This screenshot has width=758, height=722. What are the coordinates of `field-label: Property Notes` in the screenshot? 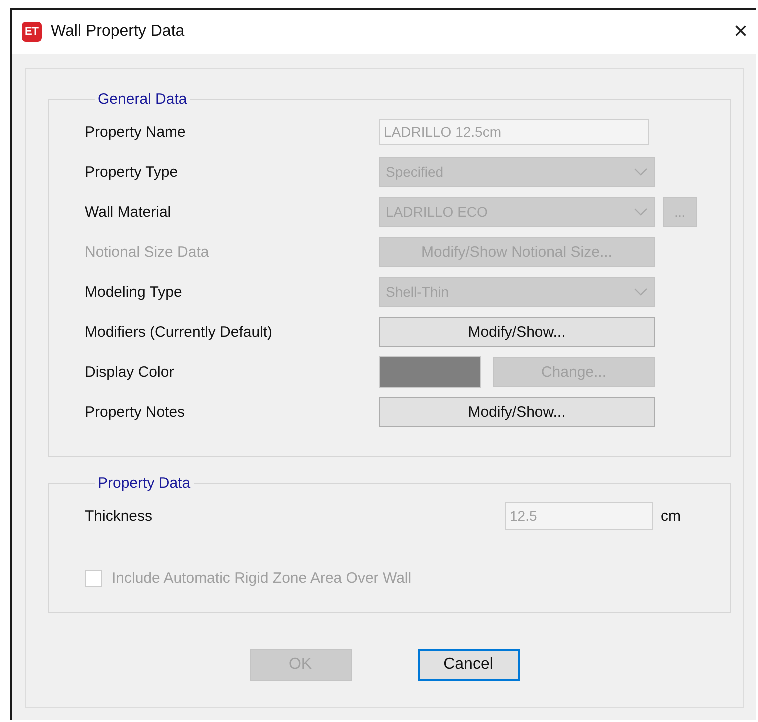 It's located at (135, 412).